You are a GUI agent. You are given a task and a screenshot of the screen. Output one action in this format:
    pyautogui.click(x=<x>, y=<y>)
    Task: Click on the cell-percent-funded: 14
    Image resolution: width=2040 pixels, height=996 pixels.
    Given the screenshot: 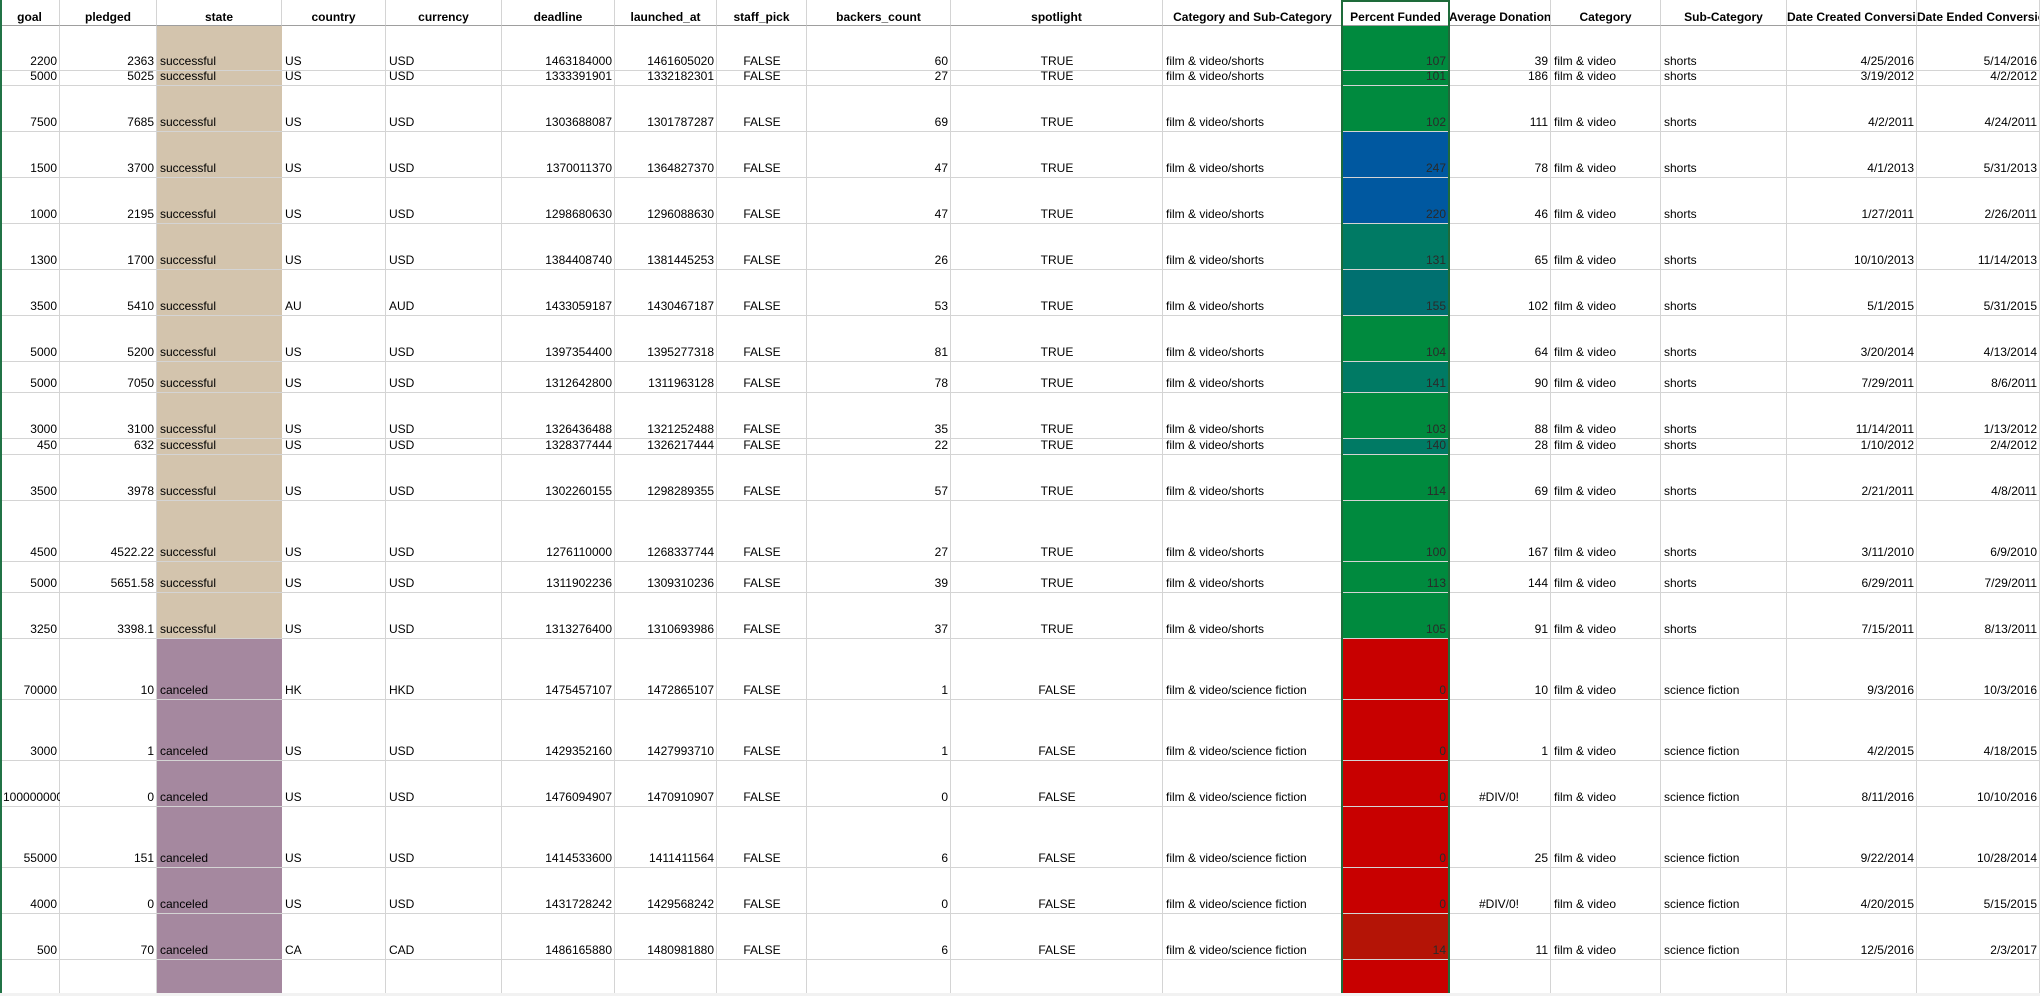 What is the action you would take?
    pyautogui.click(x=1396, y=950)
    